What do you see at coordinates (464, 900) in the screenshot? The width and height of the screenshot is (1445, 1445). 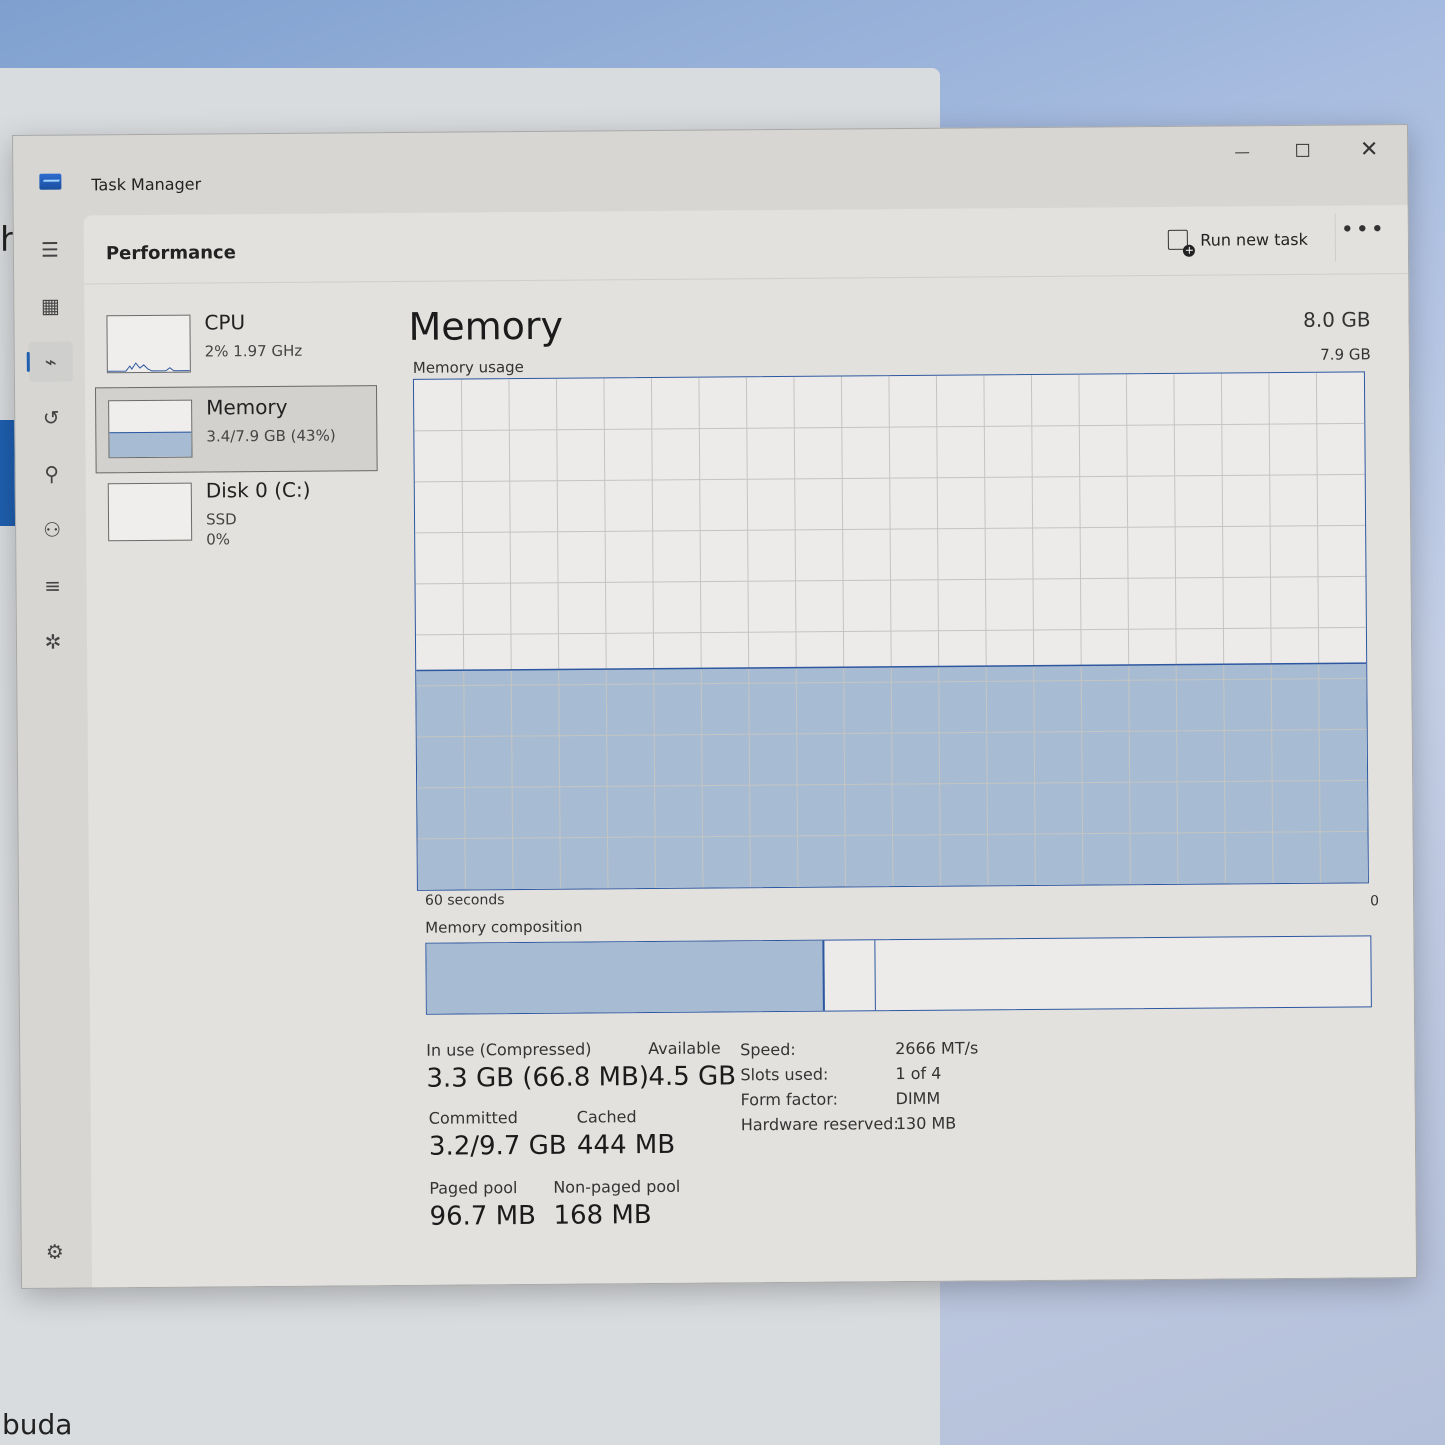 I see `graph-time-span: 60 seconds` at bounding box center [464, 900].